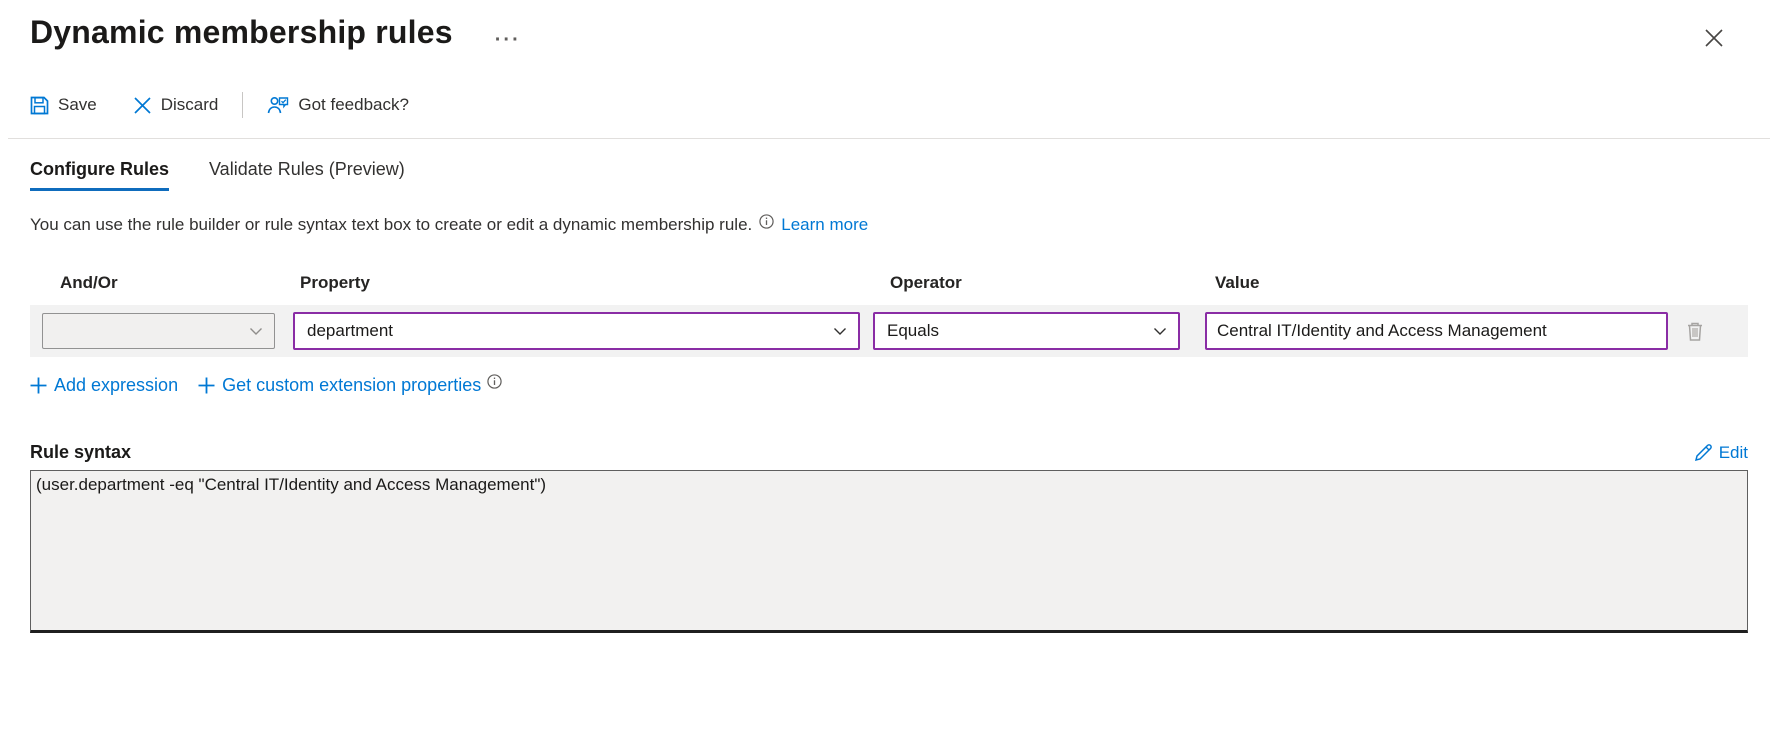 The width and height of the screenshot is (1778, 736). I want to click on rule-expression-row: department Equals, so click(889, 331).